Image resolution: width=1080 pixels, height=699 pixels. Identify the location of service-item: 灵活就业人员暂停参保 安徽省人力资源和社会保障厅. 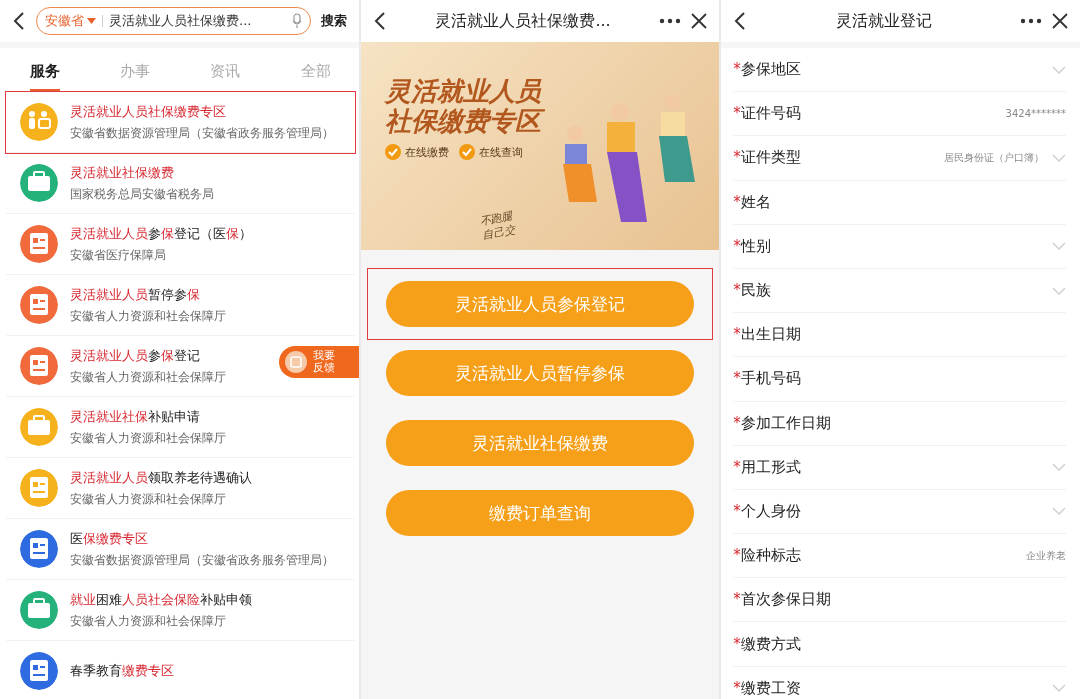
(123, 305).